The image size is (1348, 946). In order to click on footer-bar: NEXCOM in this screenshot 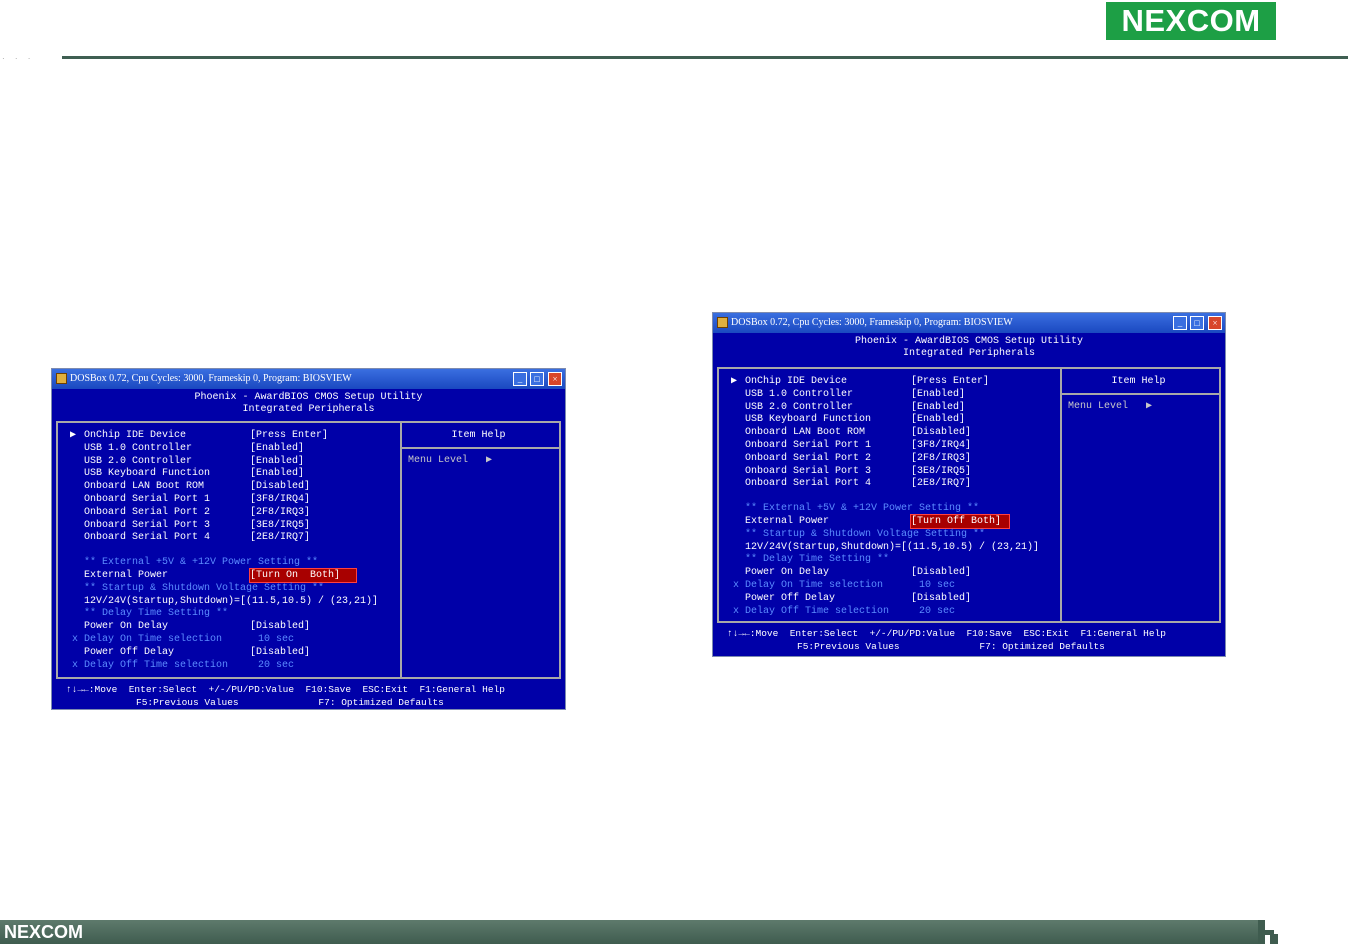, I will do `click(629, 932)`.